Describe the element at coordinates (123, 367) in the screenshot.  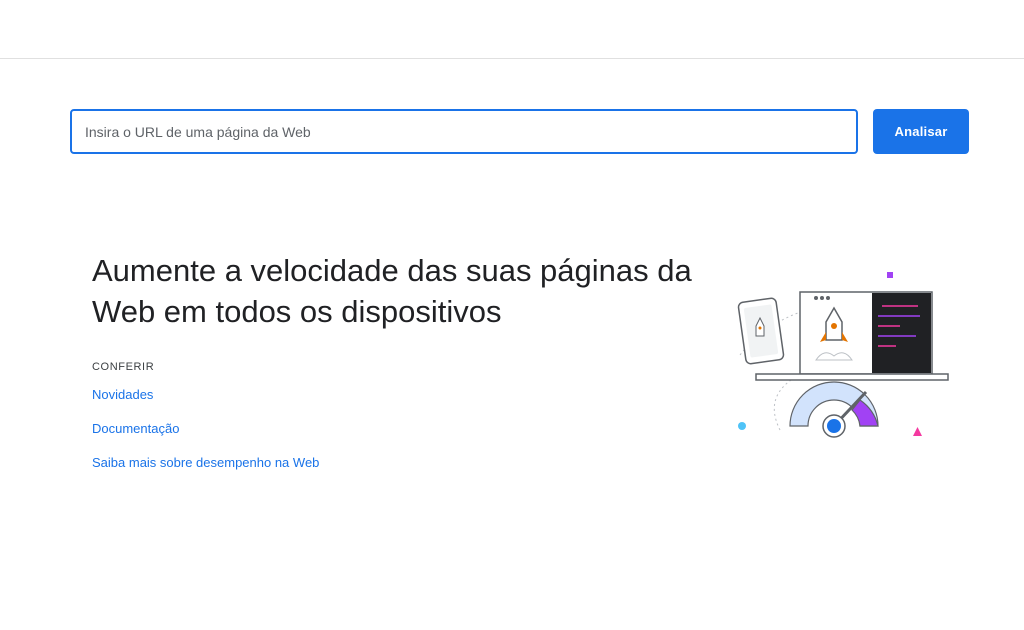
I see `section-label-conferir: CONFERIR` at that location.